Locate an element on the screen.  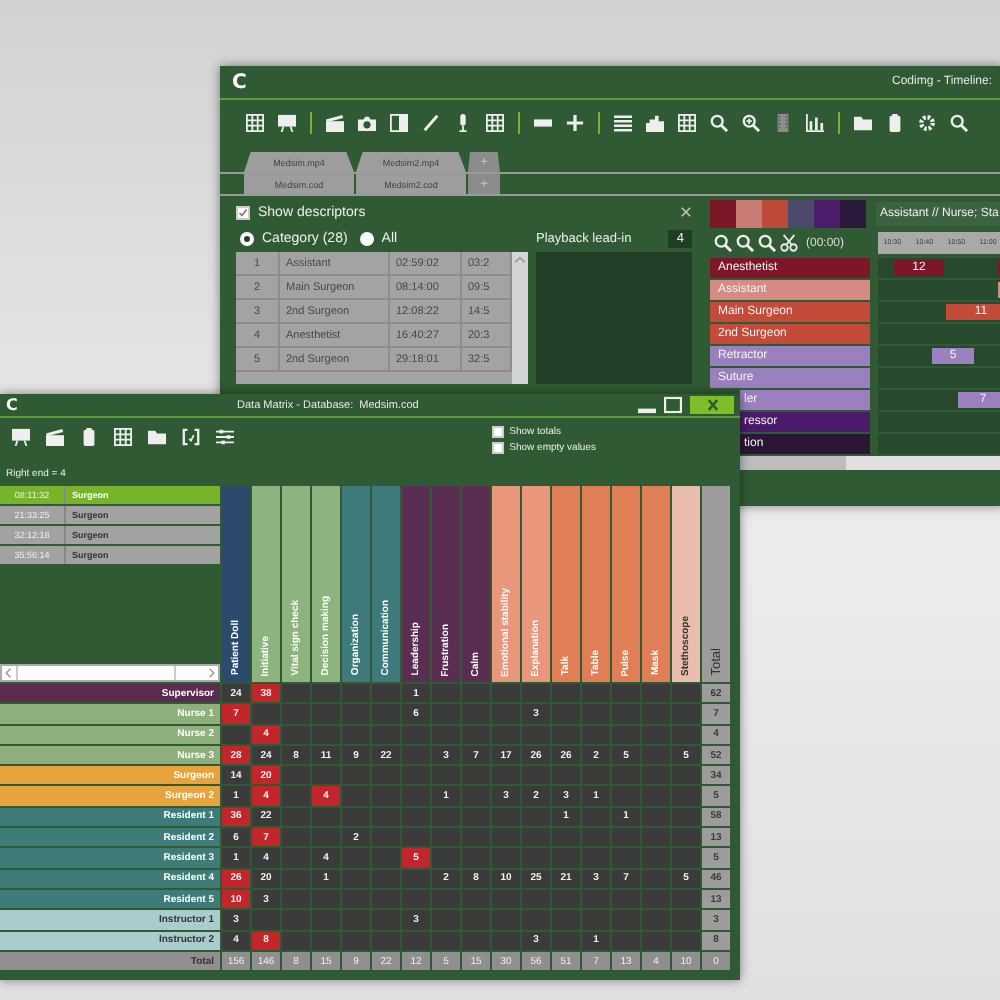
settings-icon is located at coordinates (927, 122).